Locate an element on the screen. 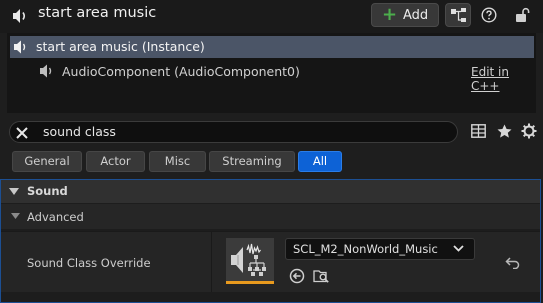  asset-picker-combo: SCL_M2_NonWorld_Music is located at coordinates (380, 249).